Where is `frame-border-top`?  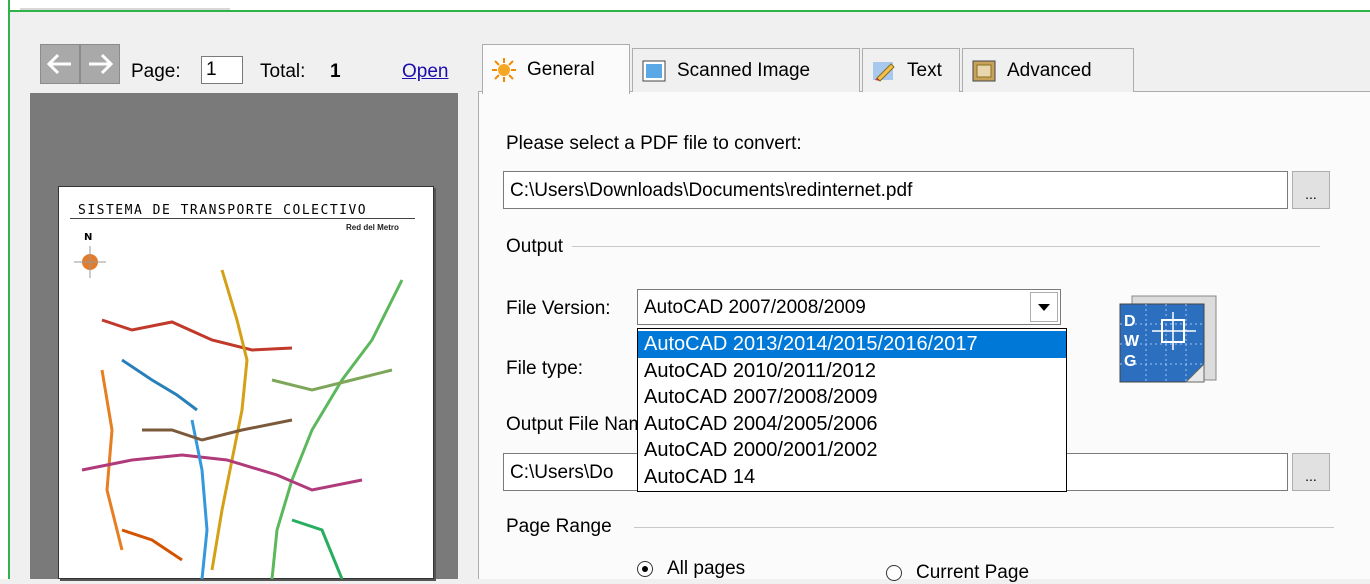 frame-border-top is located at coordinates (690, 11).